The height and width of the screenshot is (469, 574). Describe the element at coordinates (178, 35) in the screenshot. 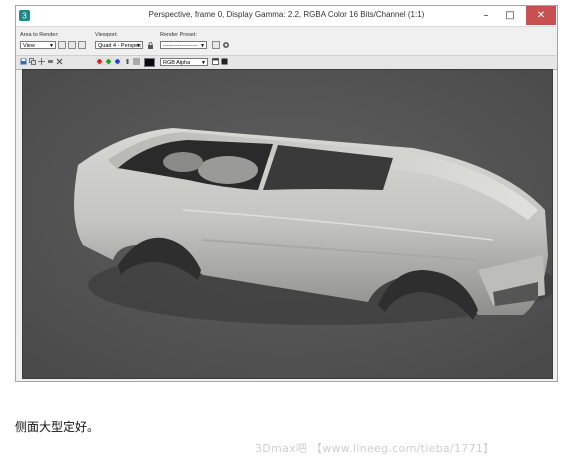

I see `render-preset-label: Render Preset:` at that location.